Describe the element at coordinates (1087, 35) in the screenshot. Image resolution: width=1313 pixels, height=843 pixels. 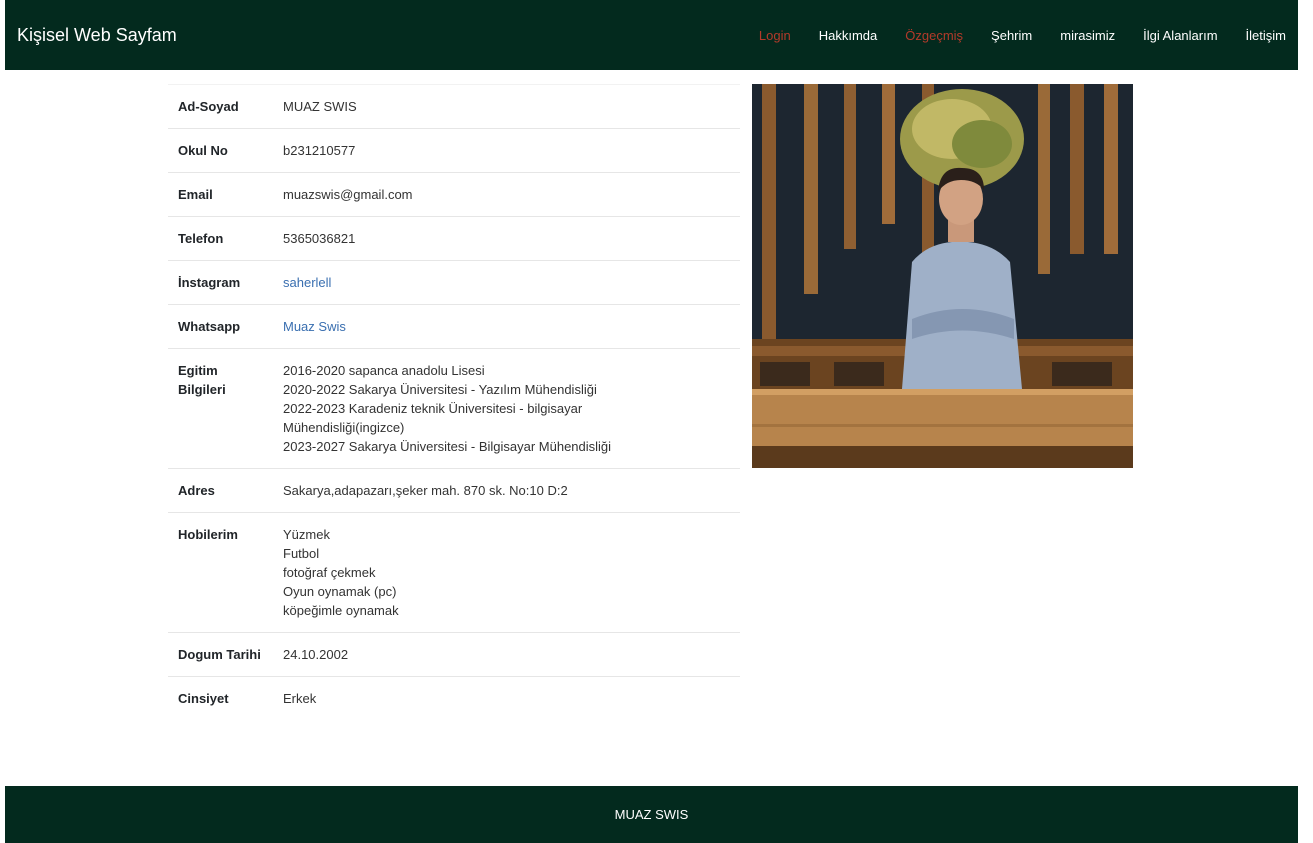
I see `nav-mirasimiz: mirasimiz` at that location.